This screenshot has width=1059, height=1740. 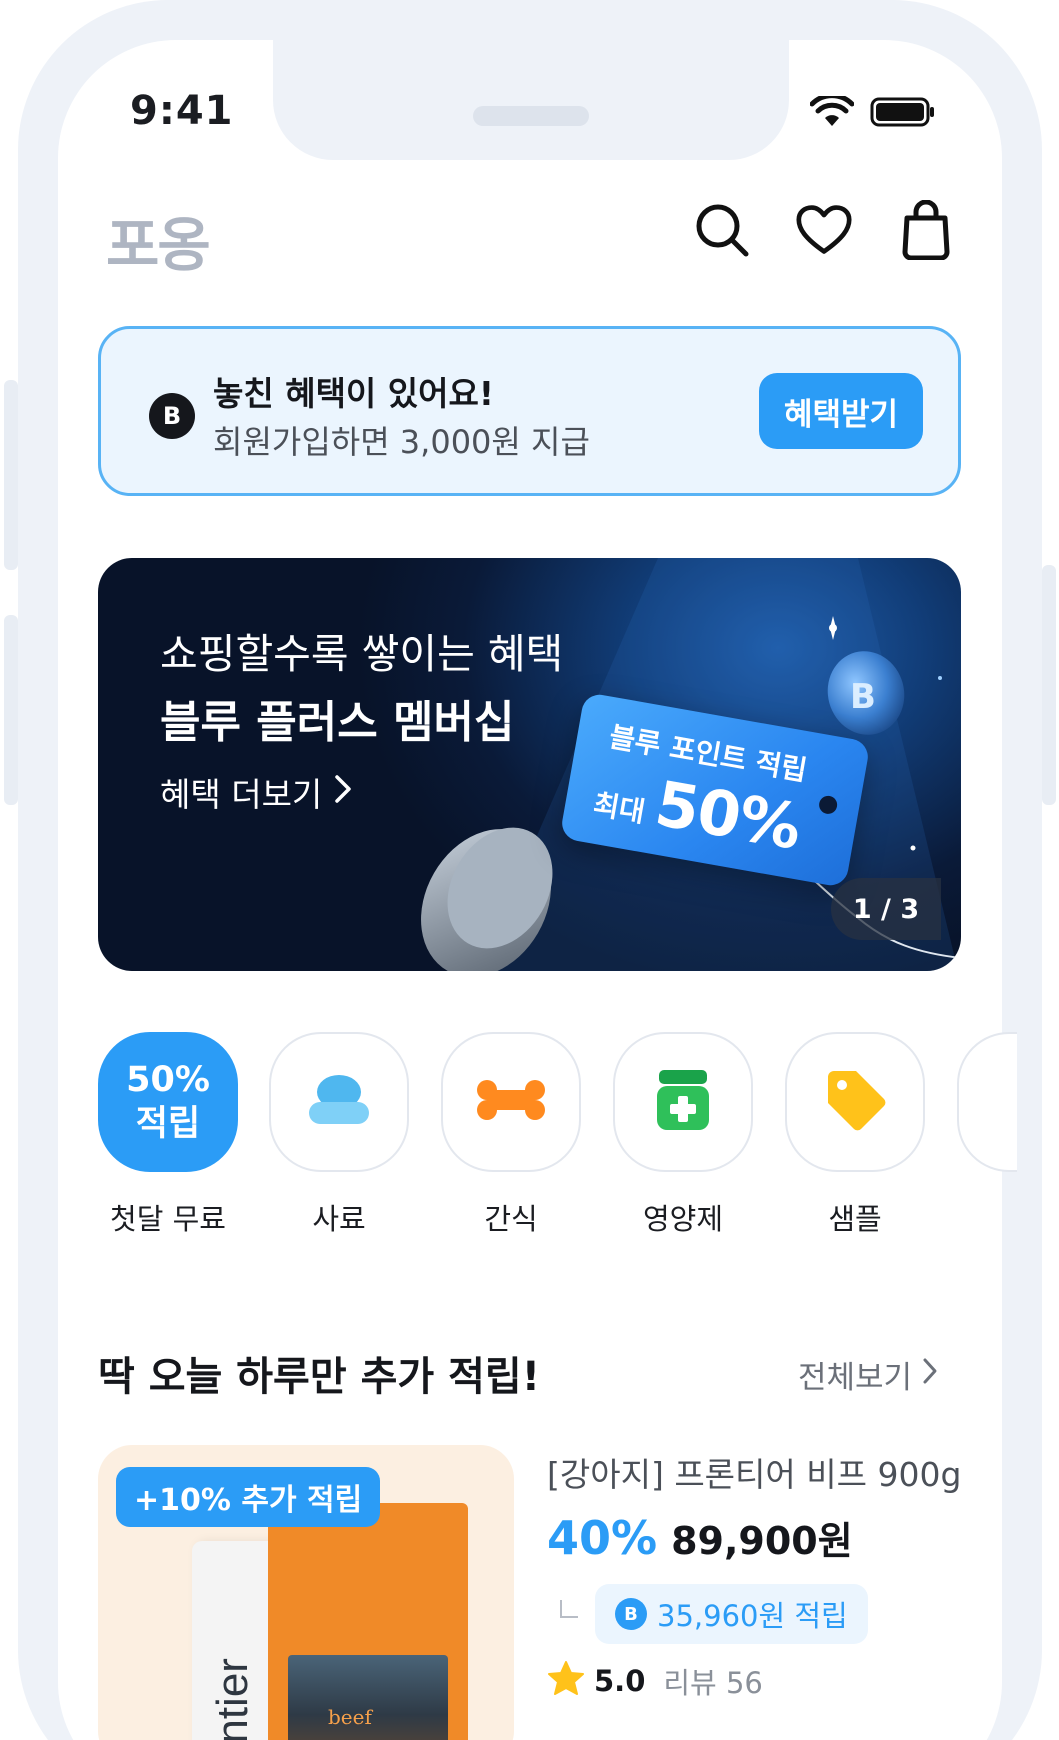 I want to click on section-title: 딱 오늘 하루만 추가 적립!, so click(x=319, y=1377).